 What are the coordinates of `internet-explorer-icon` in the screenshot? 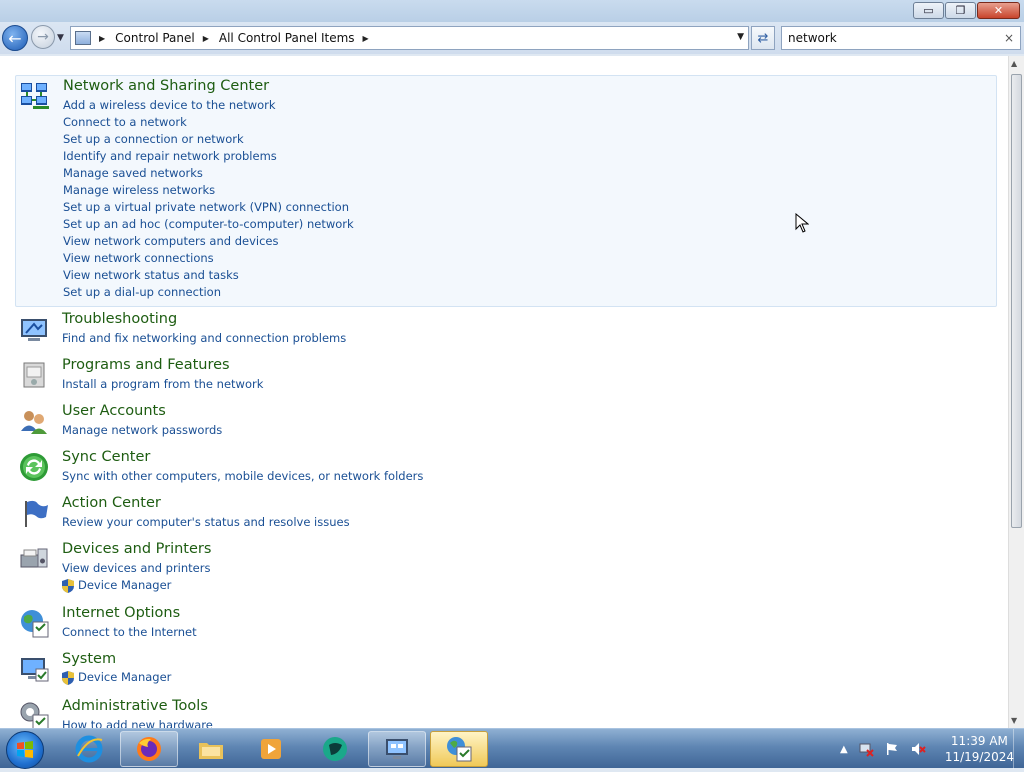 It's located at (89, 749).